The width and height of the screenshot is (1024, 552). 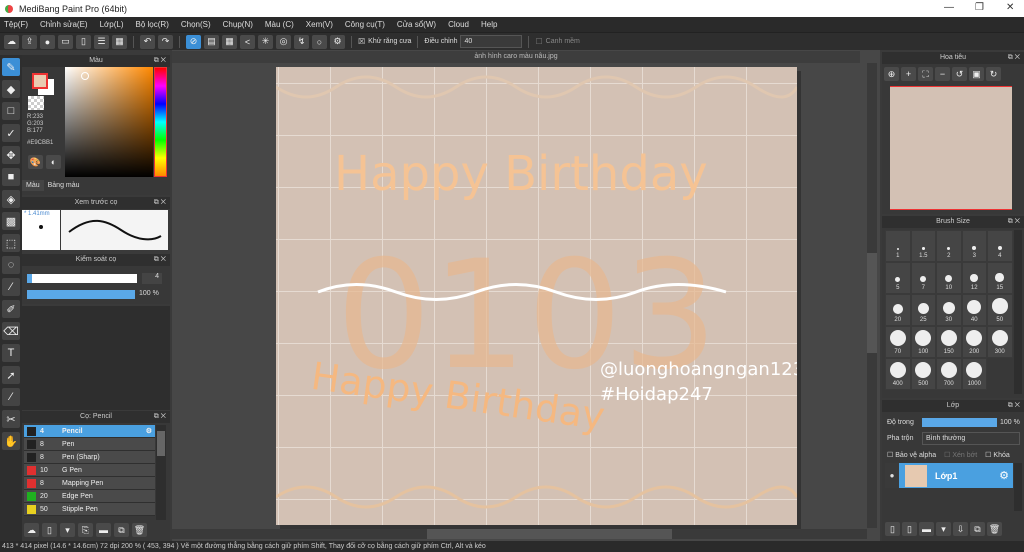 What do you see at coordinates (1004, 475) in the screenshot?
I see `layer-settings-icon: ⚙` at bounding box center [1004, 475].